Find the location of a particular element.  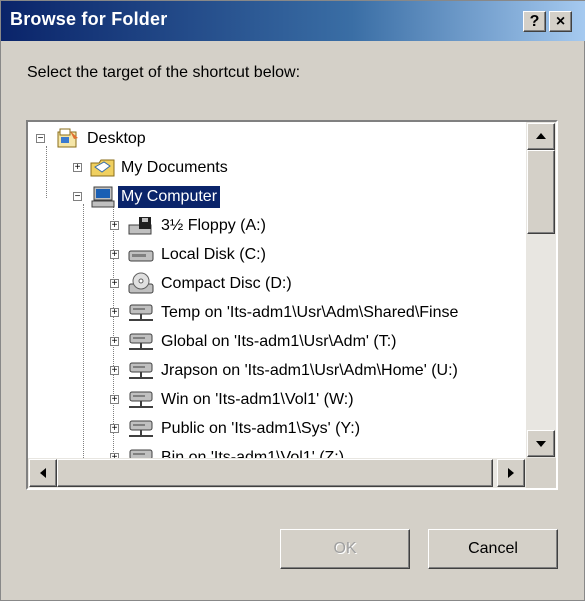

right-arrow-icon is located at coordinates (511, 473).